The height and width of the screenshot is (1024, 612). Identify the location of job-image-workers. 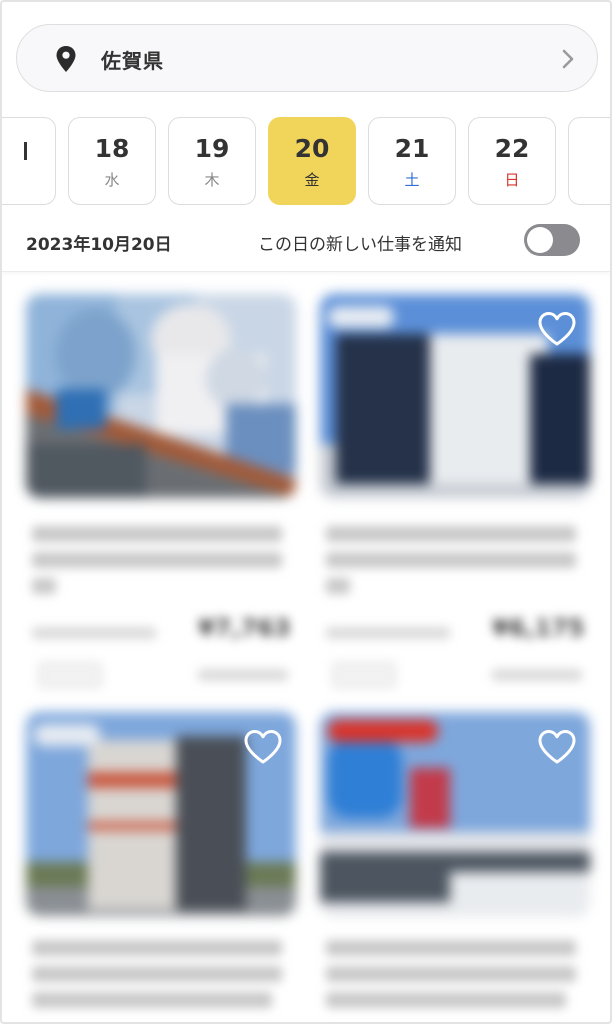
(161, 396).